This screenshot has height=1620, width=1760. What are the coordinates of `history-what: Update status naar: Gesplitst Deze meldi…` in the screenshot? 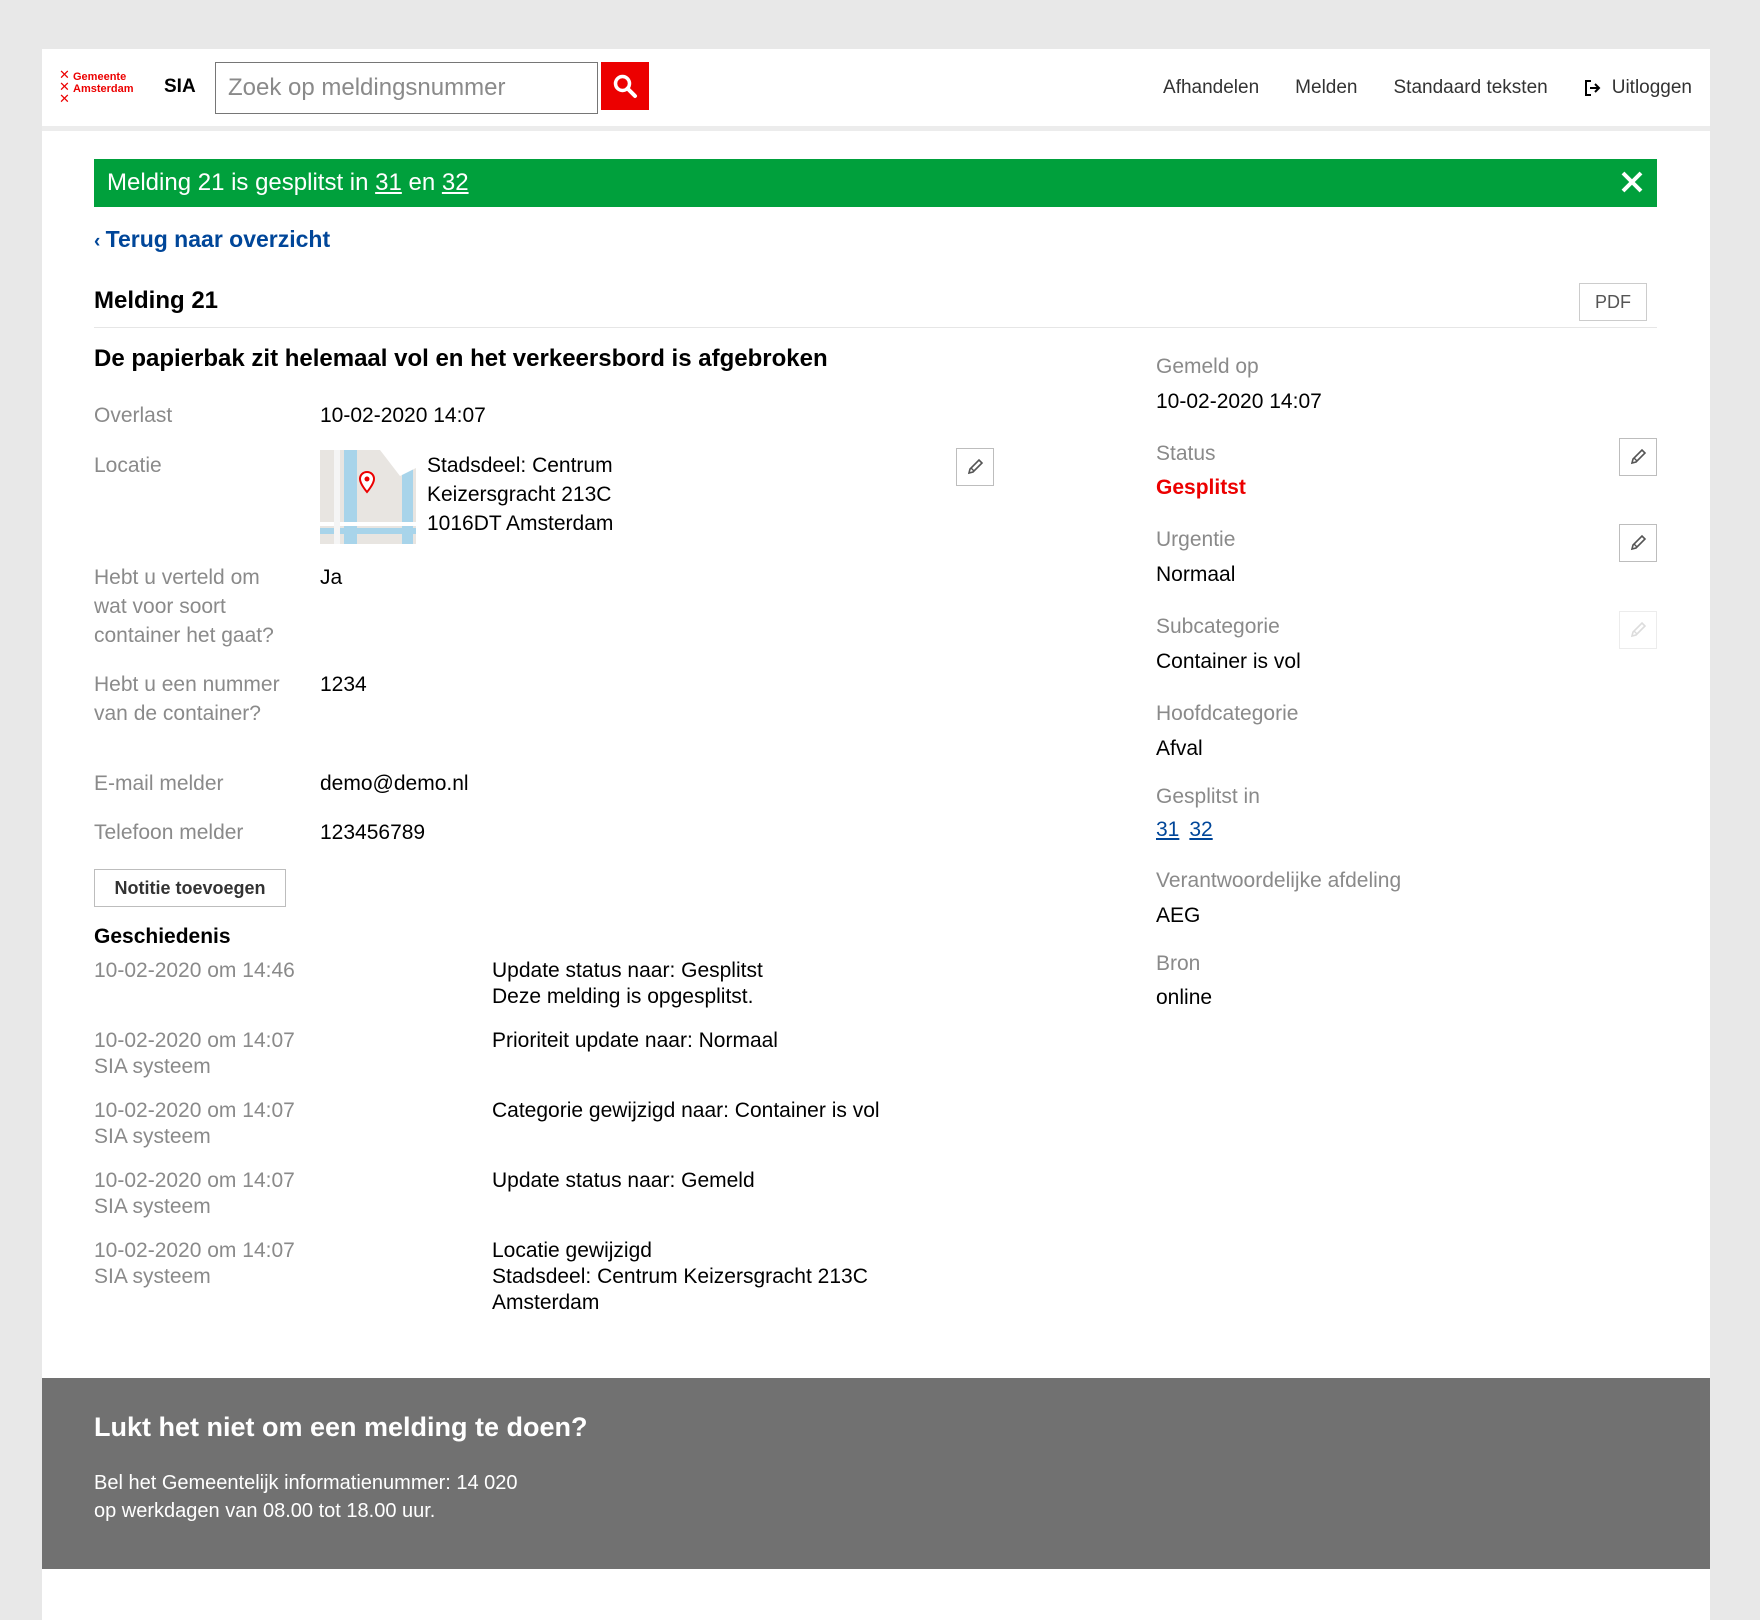 It's located at (627, 983).